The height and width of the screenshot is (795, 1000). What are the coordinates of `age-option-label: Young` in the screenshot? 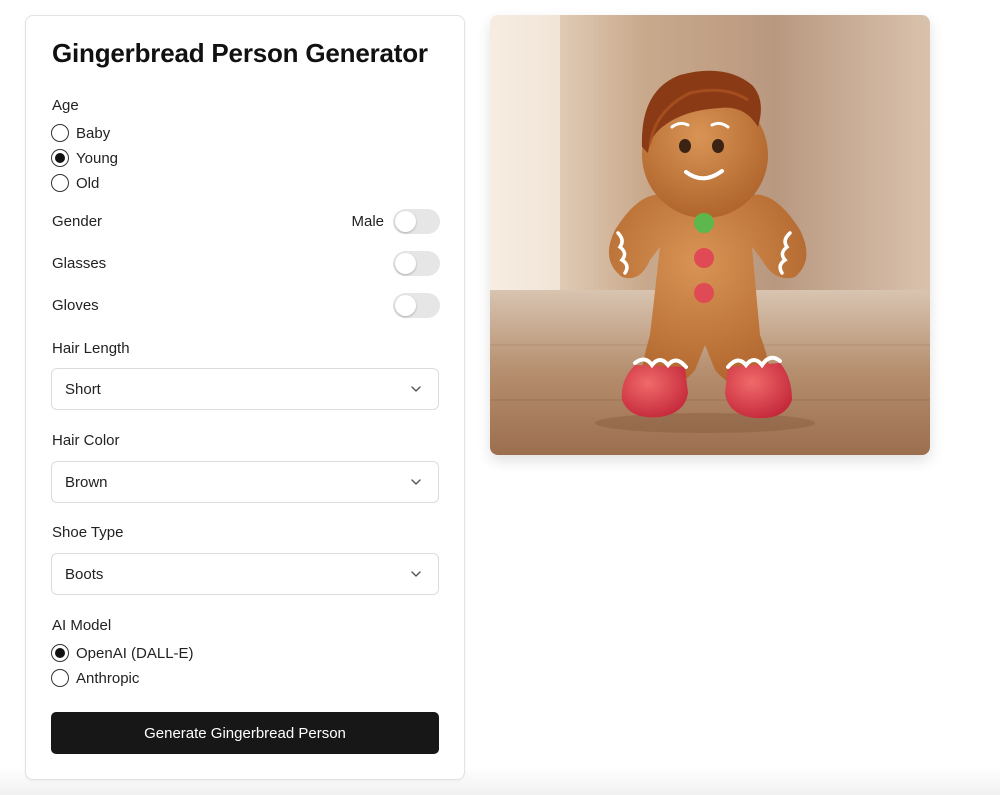 It's located at (97, 158).